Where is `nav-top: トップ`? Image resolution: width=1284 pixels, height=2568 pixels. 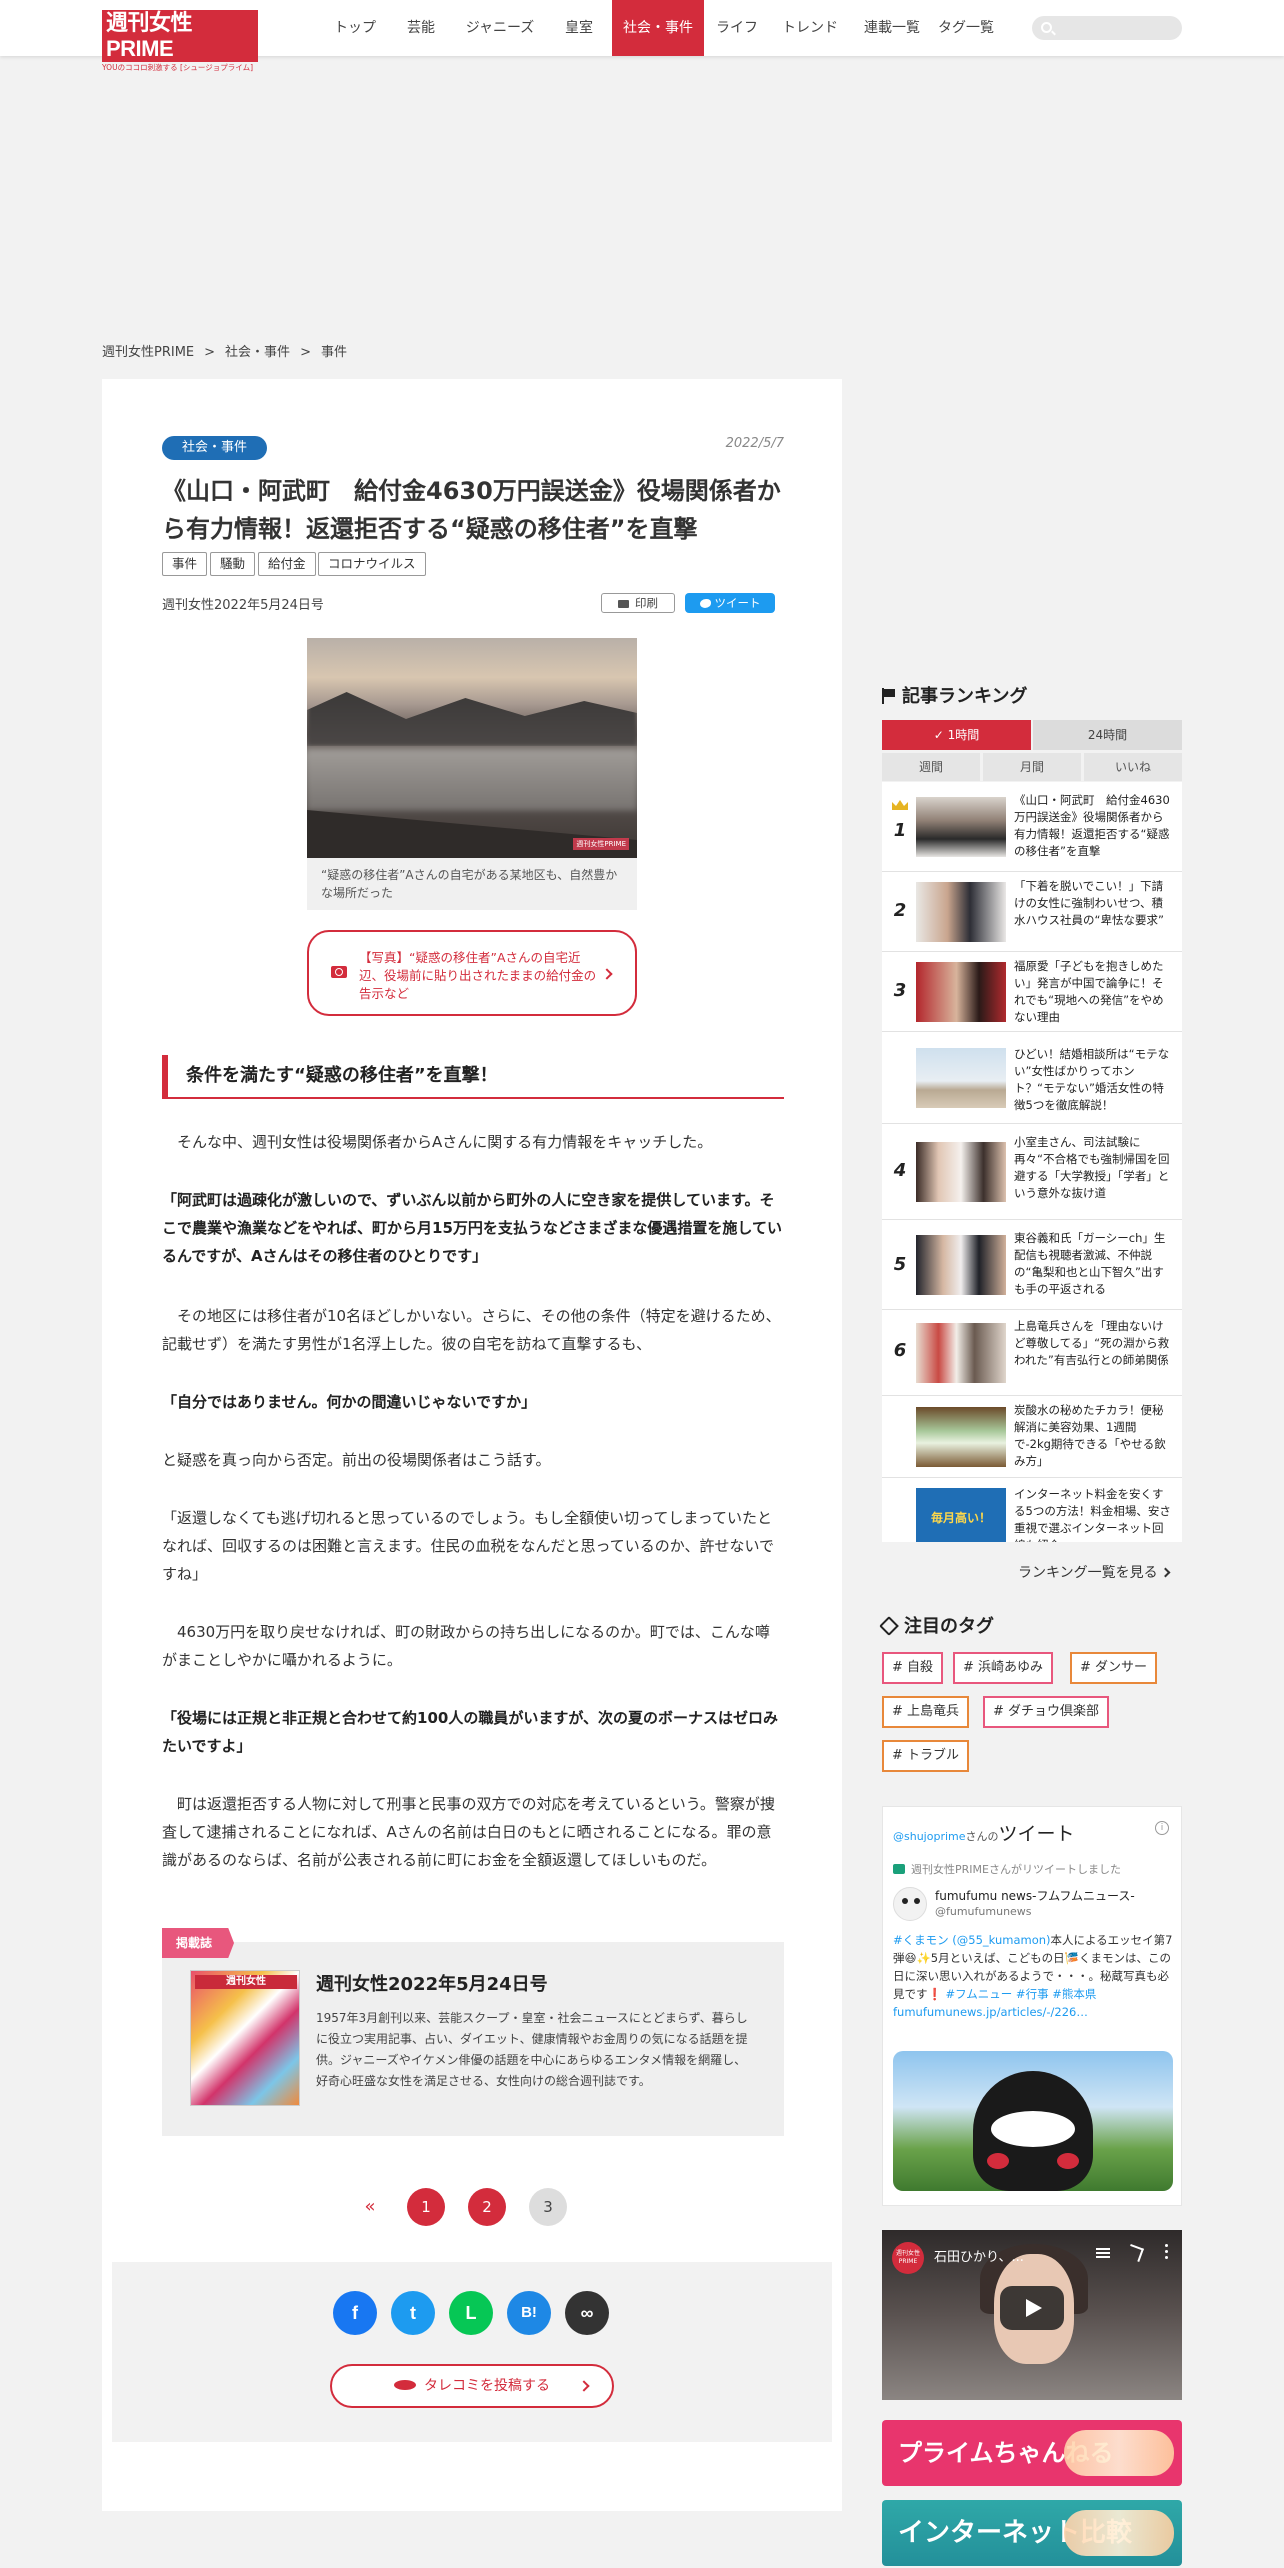
nav-top: トップ is located at coordinates (355, 28).